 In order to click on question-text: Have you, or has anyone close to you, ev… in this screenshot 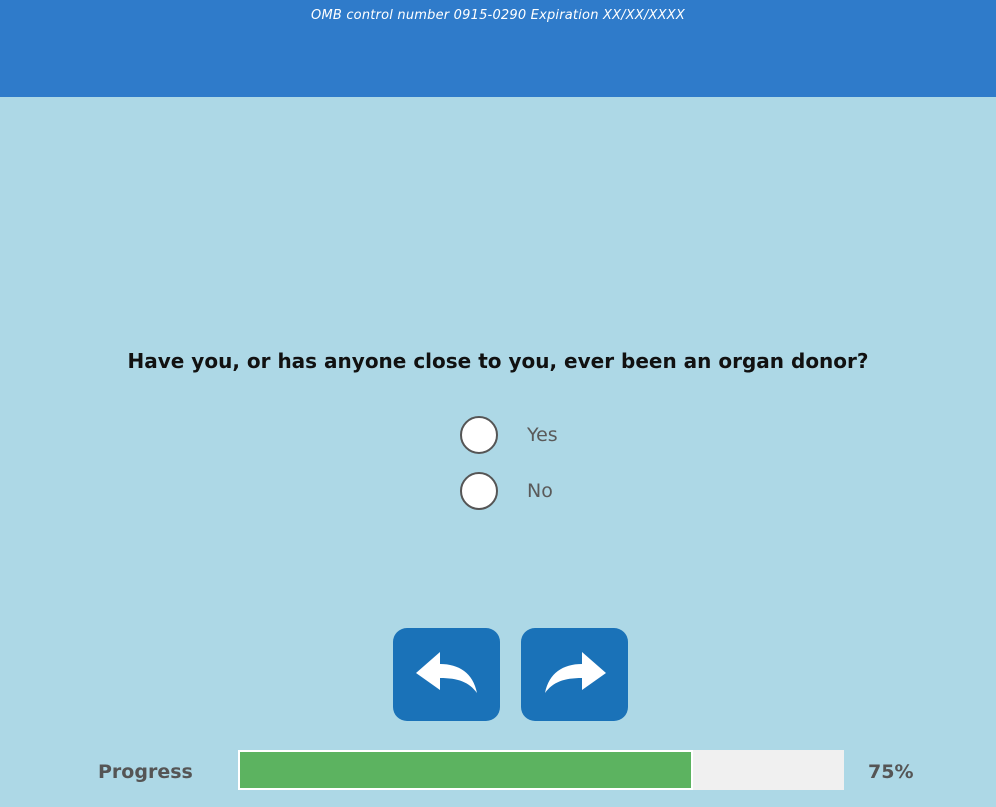, I will do `click(498, 361)`.